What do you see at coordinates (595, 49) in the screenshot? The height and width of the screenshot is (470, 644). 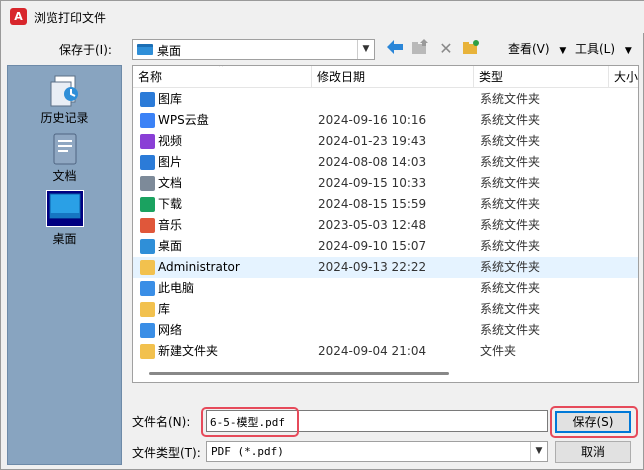 I see `tools-menu-label: 工具(L)` at bounding box center [595, 49].